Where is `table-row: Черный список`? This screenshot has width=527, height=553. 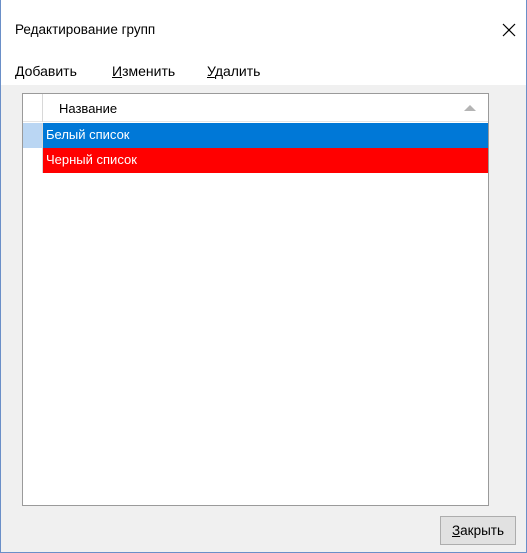 table-row: Черный список is located at coordinates (255, 160).